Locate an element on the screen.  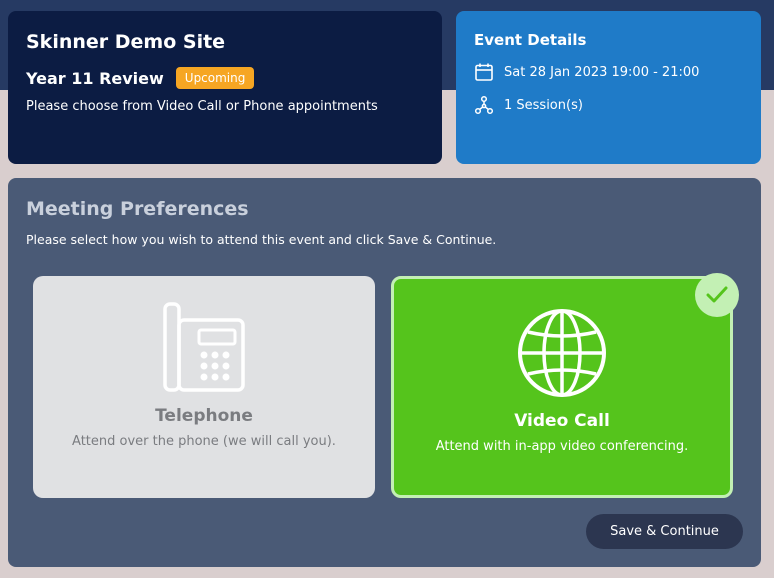
event-details-title: Event Details is located at coordinates (530, 40).